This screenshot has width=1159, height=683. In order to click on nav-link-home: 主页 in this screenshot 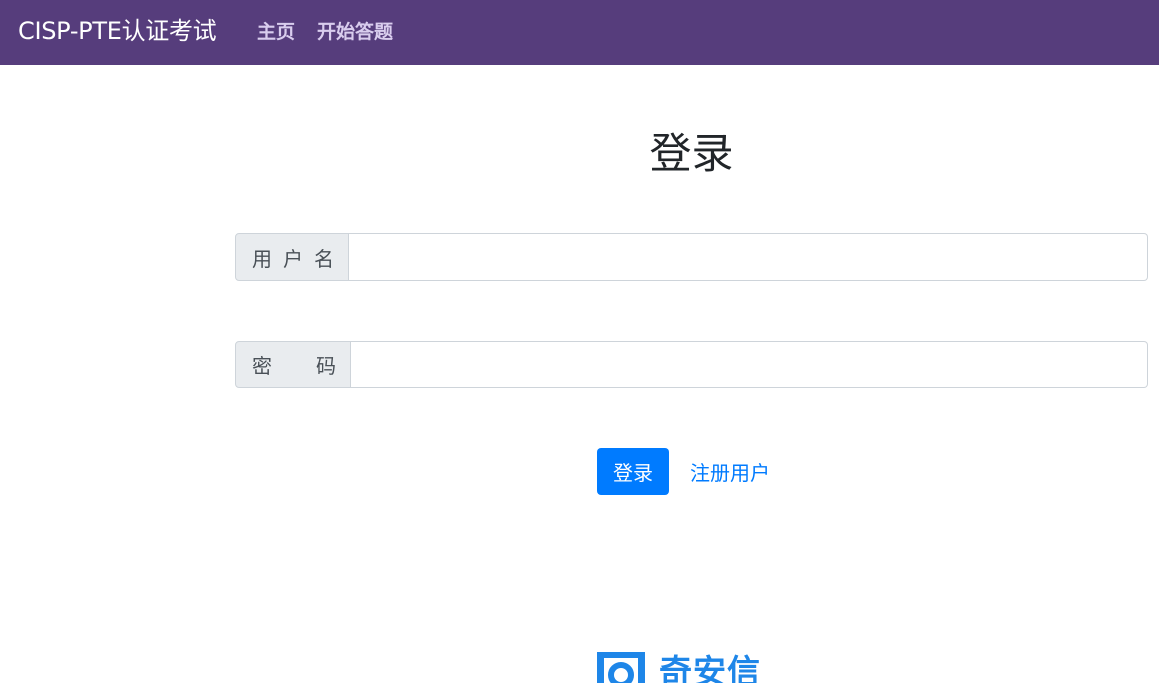, I will do `click(276, 32)`.